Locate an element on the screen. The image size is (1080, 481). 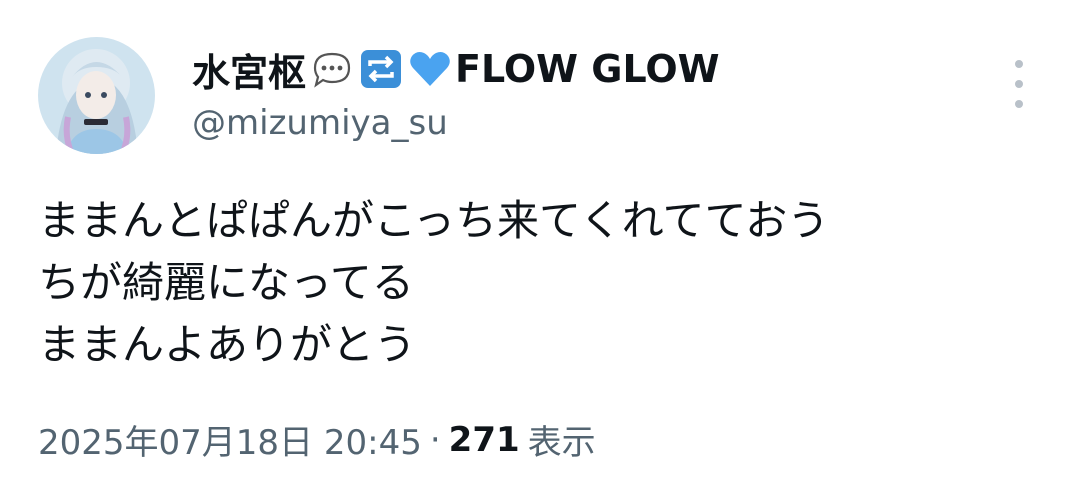
display-name: 水宮枢 is located at coordinates (249, 69).